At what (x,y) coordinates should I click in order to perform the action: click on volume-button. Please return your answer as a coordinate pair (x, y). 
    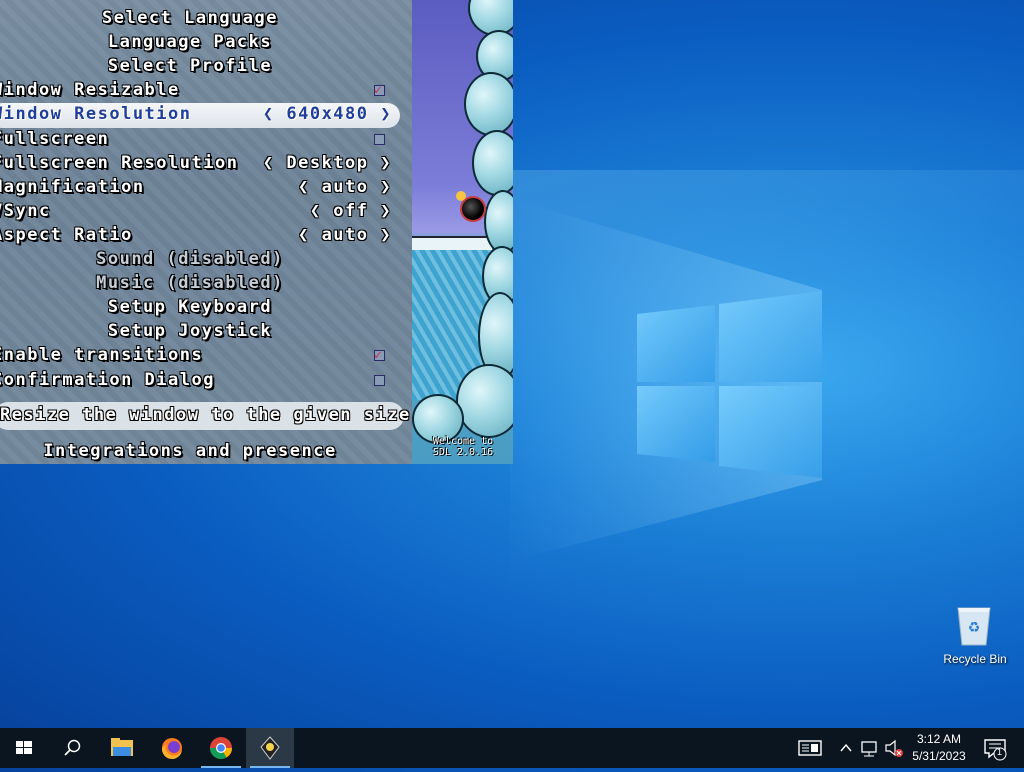
    Looking at the image, I should click on (894, 748).